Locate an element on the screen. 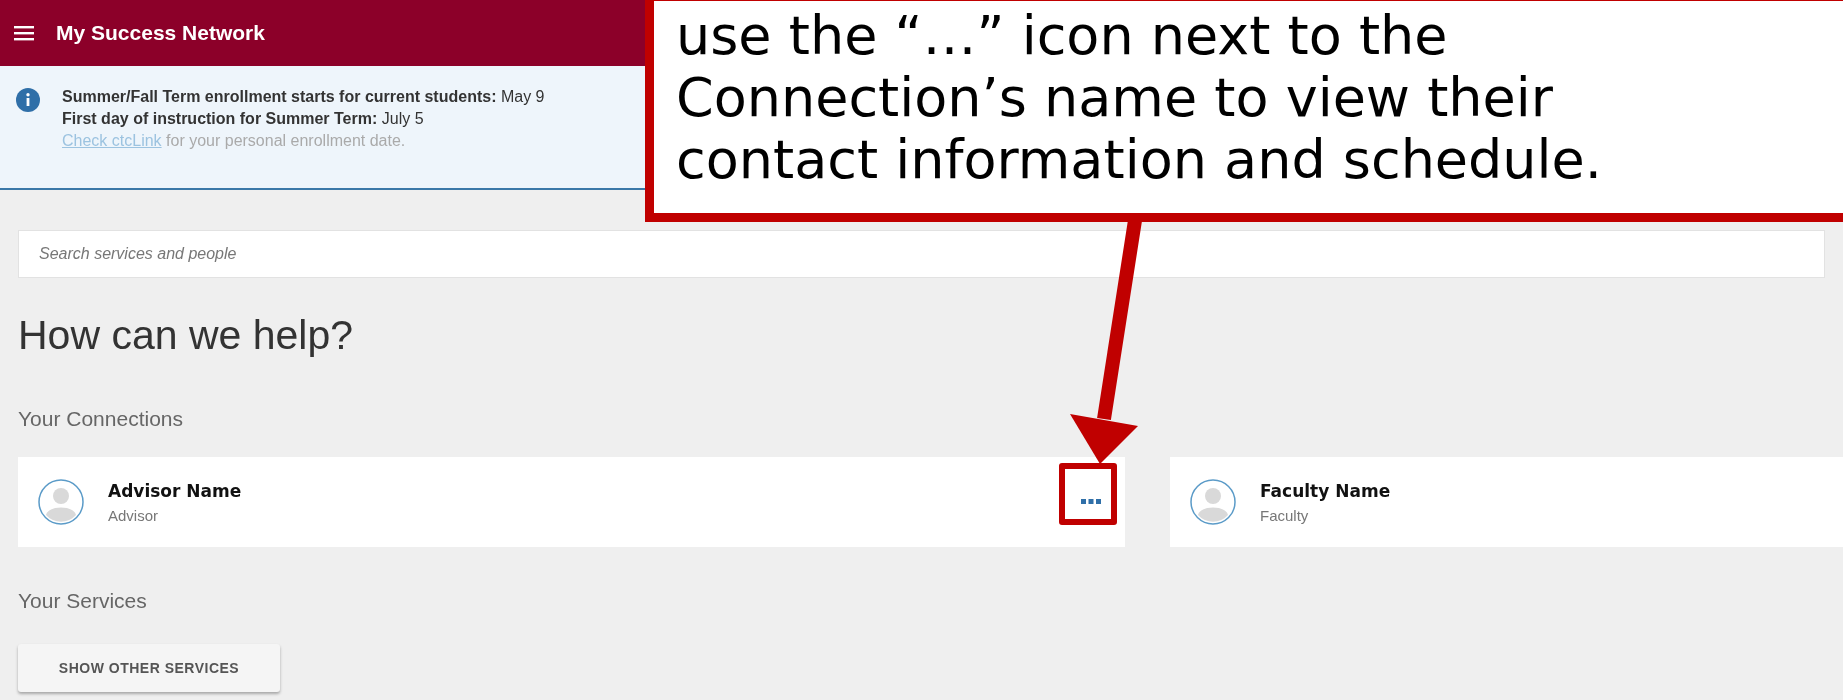 The height and width of the screenshot is (700, 1843). app-title: My Success Network is located at coordinates (160, 33).